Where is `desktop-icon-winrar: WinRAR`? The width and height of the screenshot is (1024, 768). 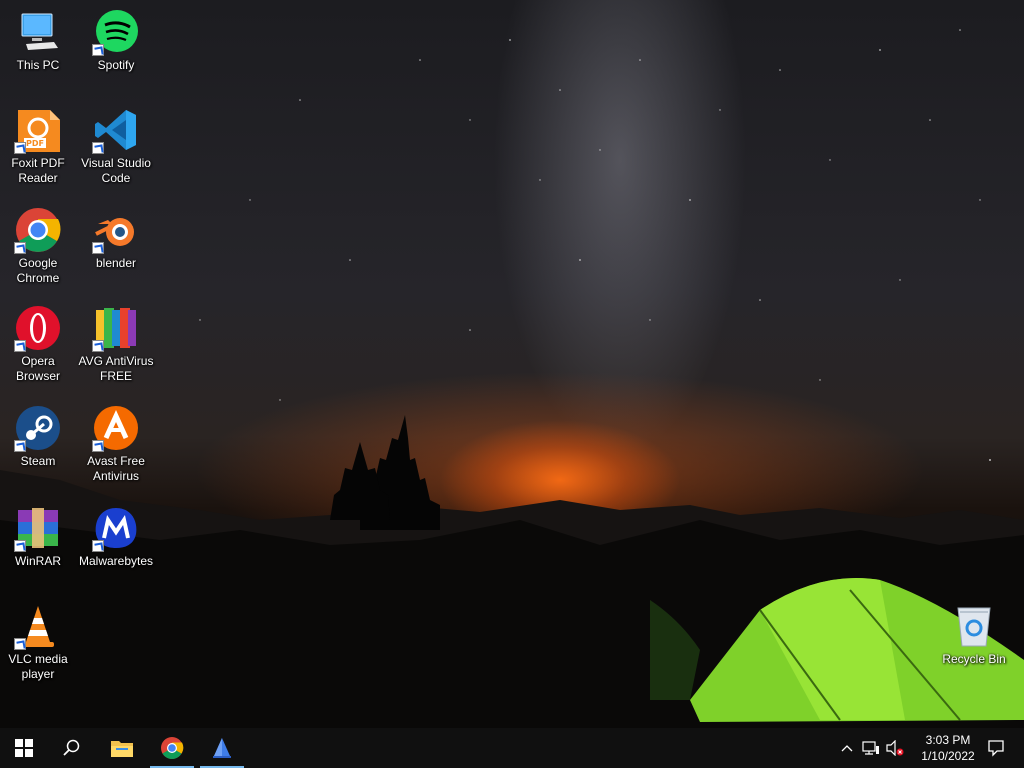
desktop-icon-winrar: WinRAR is located at coordinates (38, 536).